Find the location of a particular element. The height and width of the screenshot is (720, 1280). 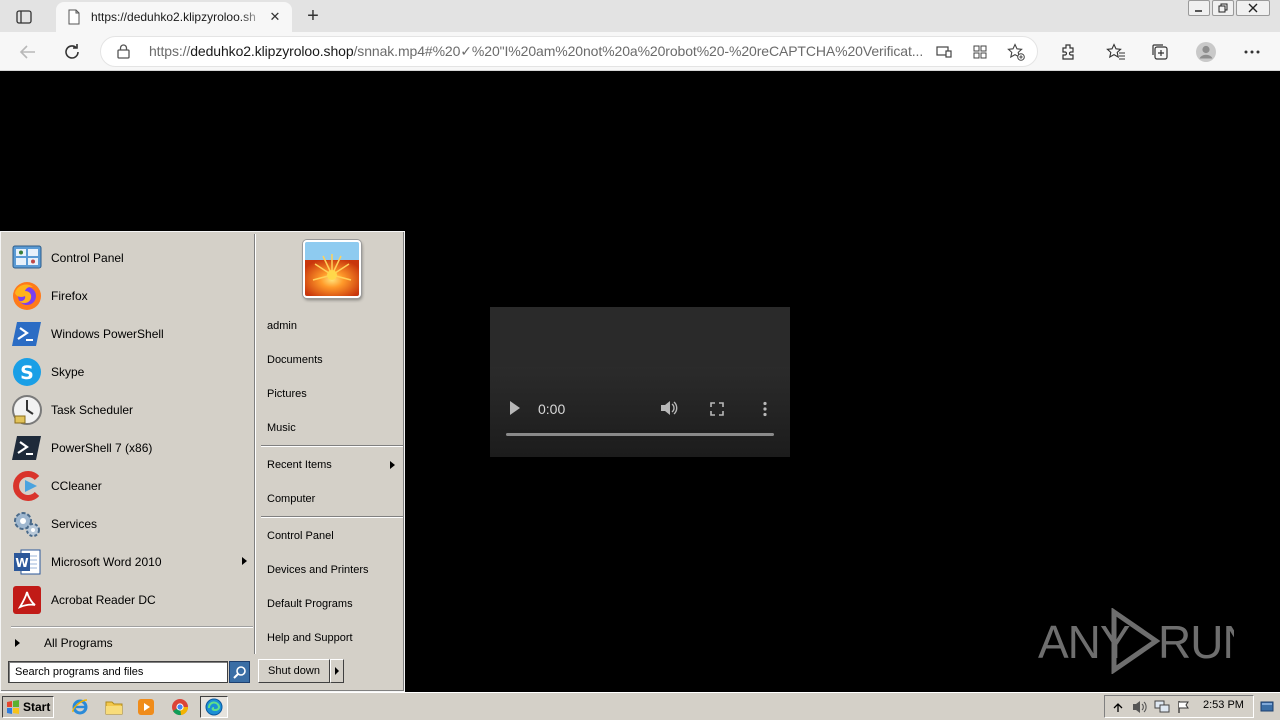

action-center-flag-icon is located at coordinates (1184, 707).